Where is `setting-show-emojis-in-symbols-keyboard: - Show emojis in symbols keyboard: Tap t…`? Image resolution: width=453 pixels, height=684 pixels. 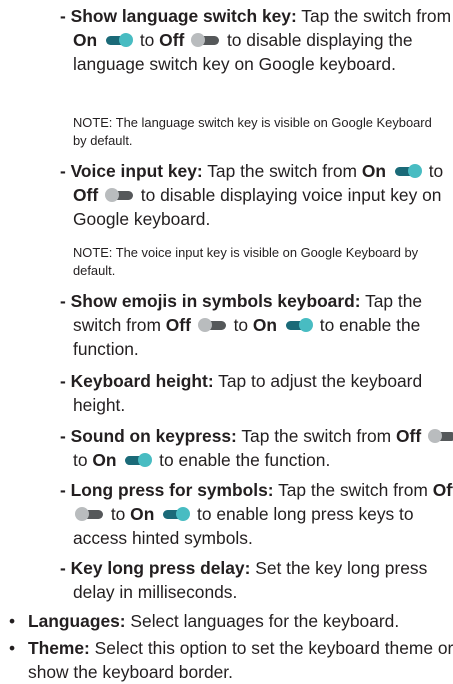 setting-show-emojis-in-symbols-keyboard: - Show emojis in symbols keyboard: Tap t… is located at coordinates (241, 325).